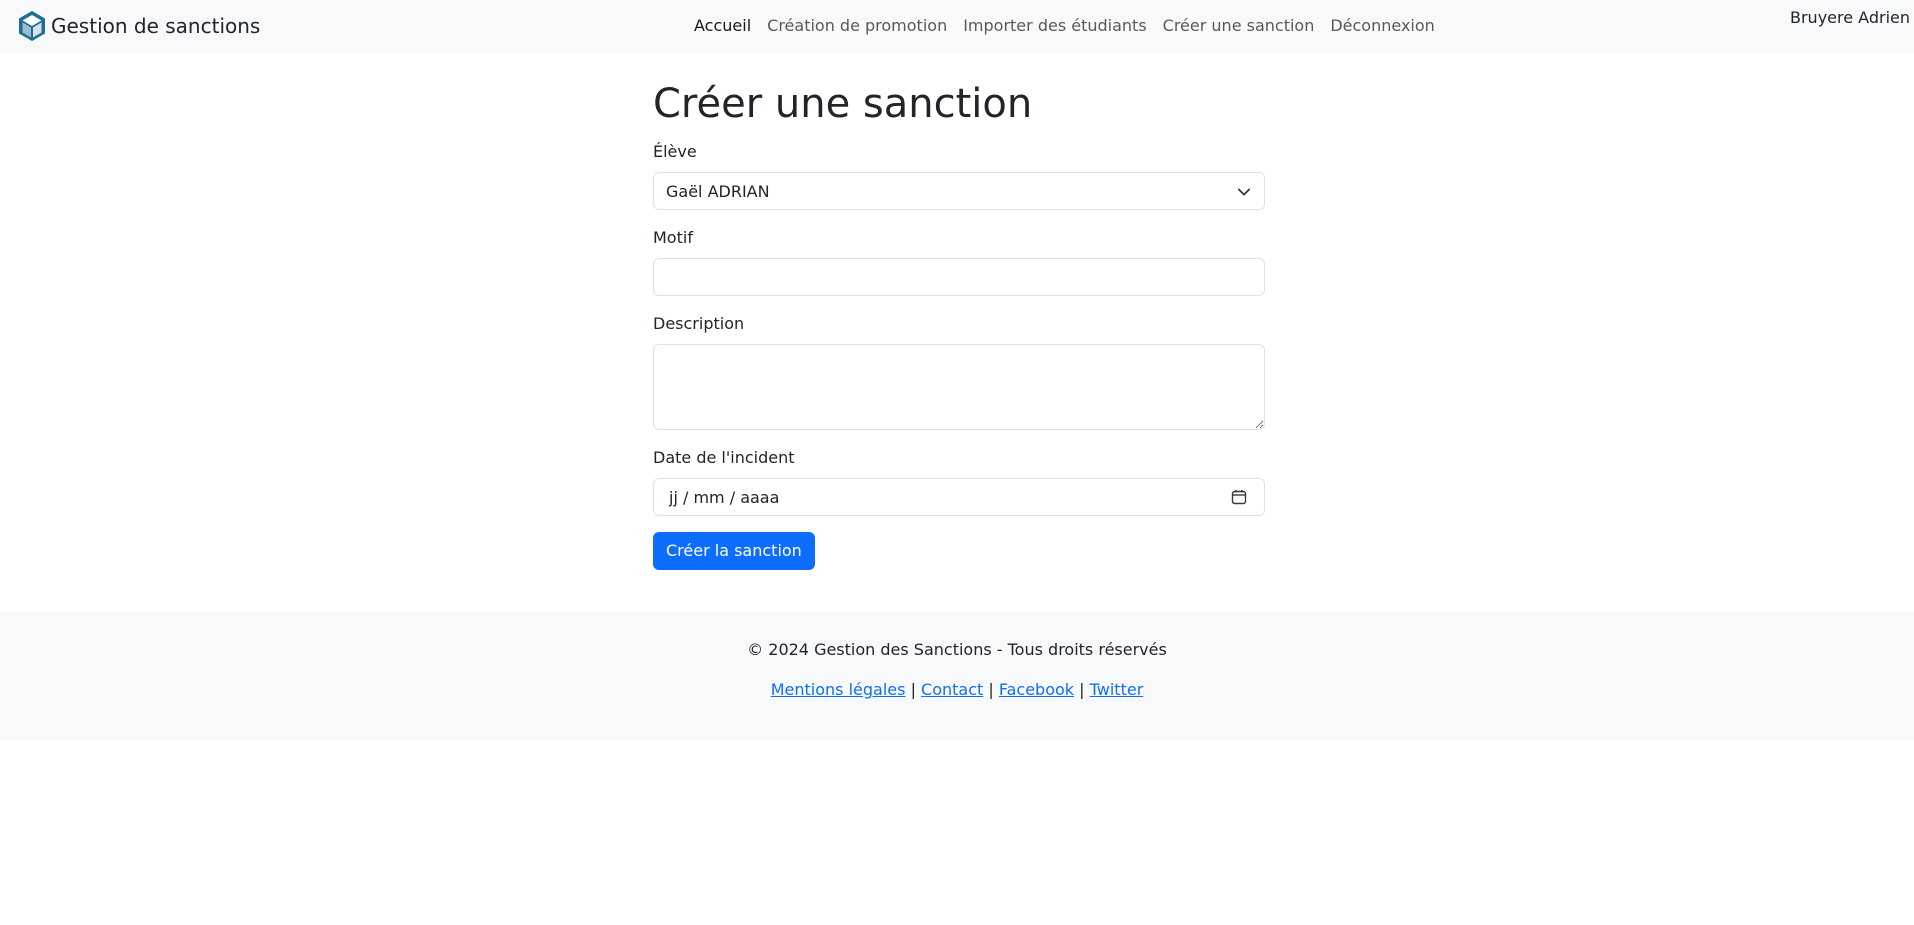 The width and height of the screenshot is (1914, 925). Describe the element at coordinates (718, 191) in the screenshot. I see `student-selected-value: Gaël ADRIAN` at that location.